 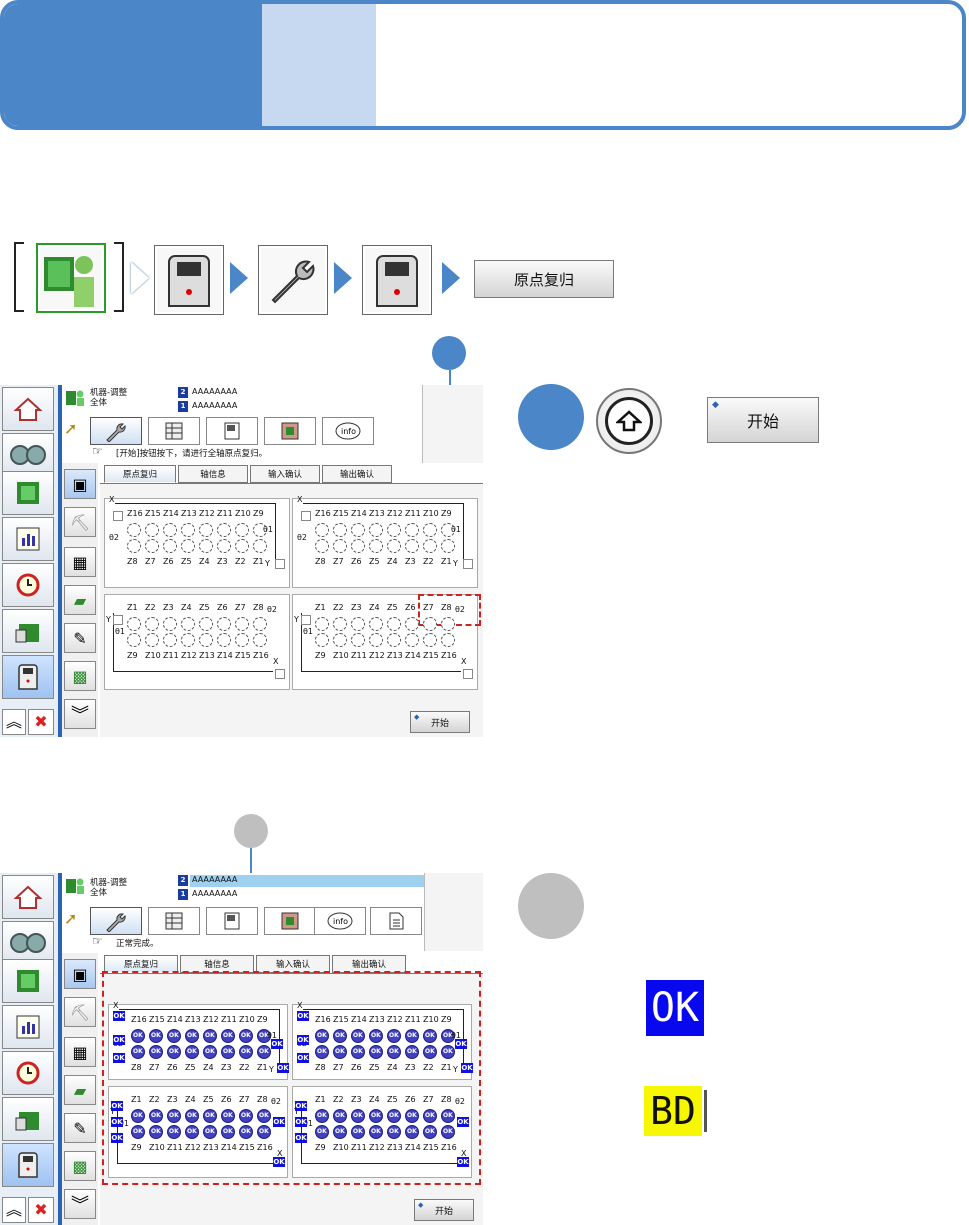 I want to click on page-icon, so click(x=396, y=921).